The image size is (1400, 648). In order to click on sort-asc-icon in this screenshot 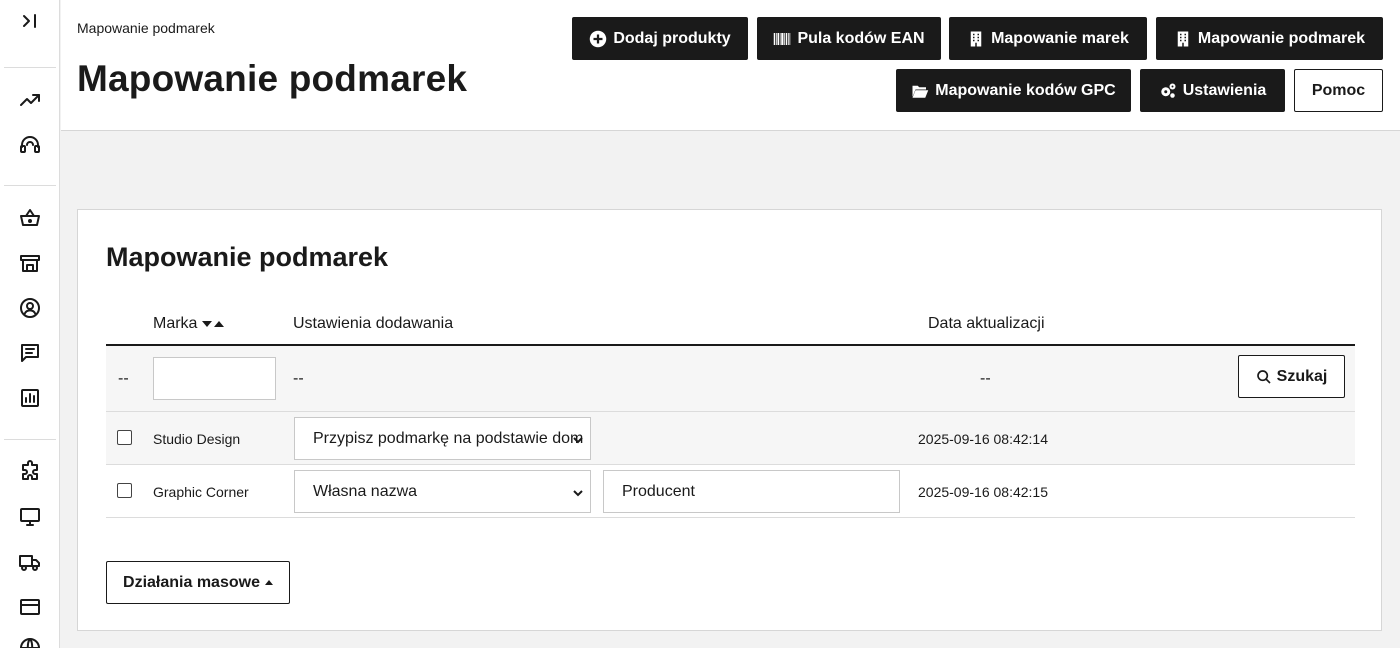, I will do `click(219, 323)`.